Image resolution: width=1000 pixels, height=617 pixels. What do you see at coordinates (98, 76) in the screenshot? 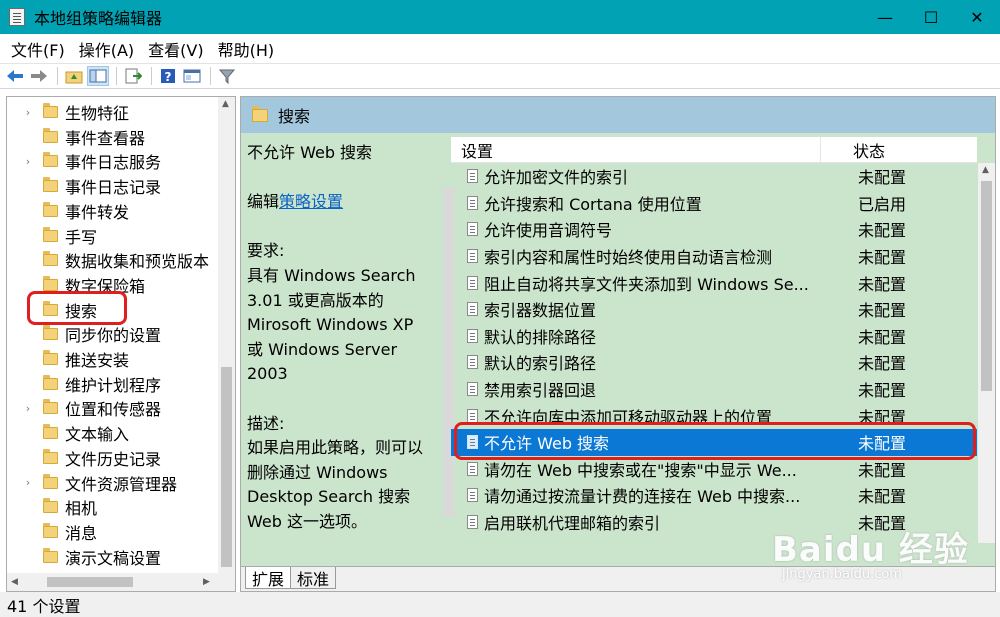
I see `show-hide-tree-icon` at bounding box center [98, 76].